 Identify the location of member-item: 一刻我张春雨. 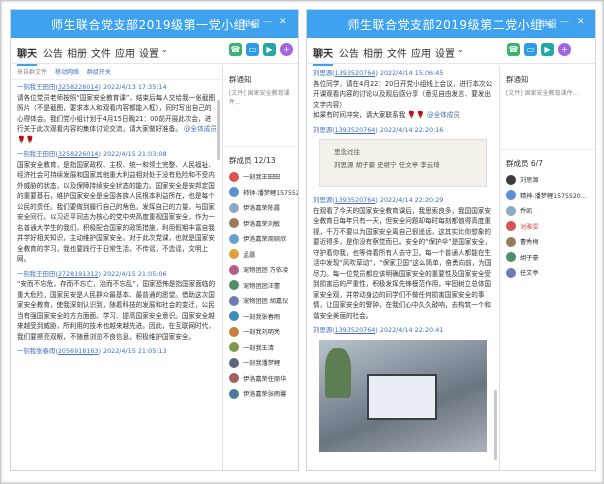
(261, 317).